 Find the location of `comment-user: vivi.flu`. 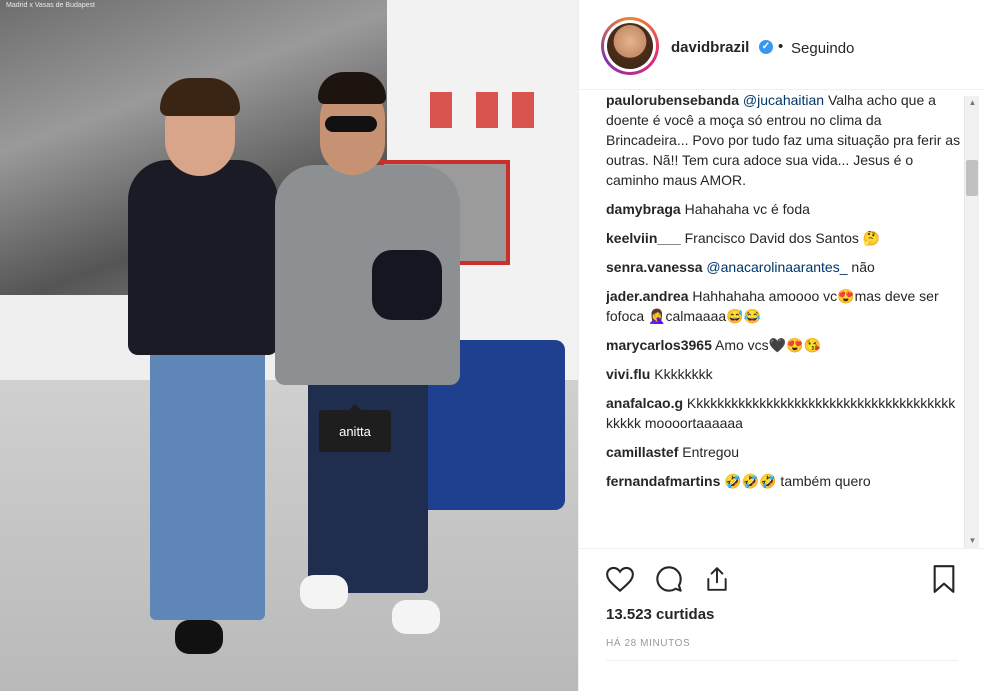

comment-user: vivi.flu is located at coordinates (628, 374).